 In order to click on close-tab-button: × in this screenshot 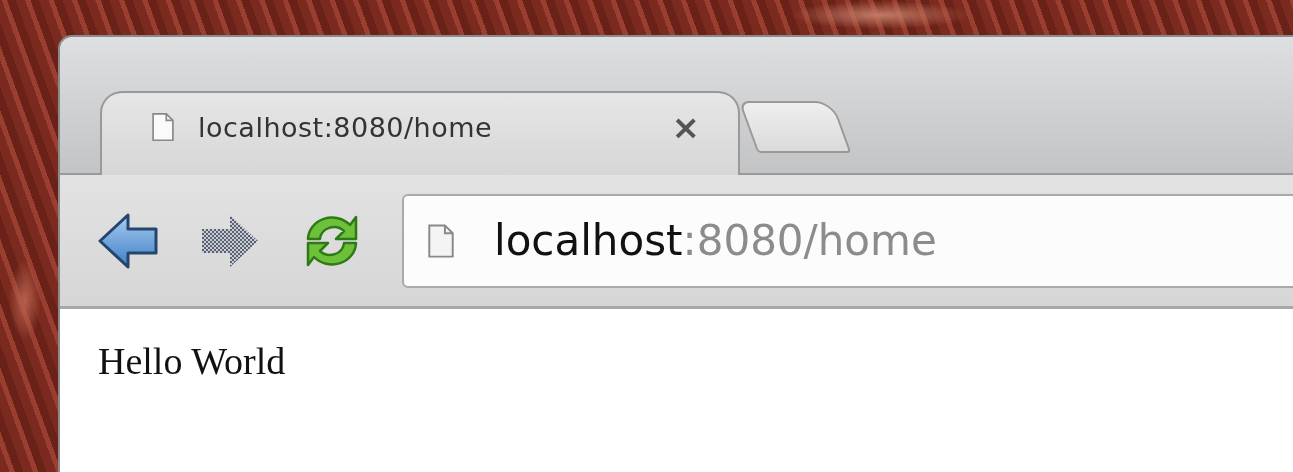, I will do `click(685, 127)`.